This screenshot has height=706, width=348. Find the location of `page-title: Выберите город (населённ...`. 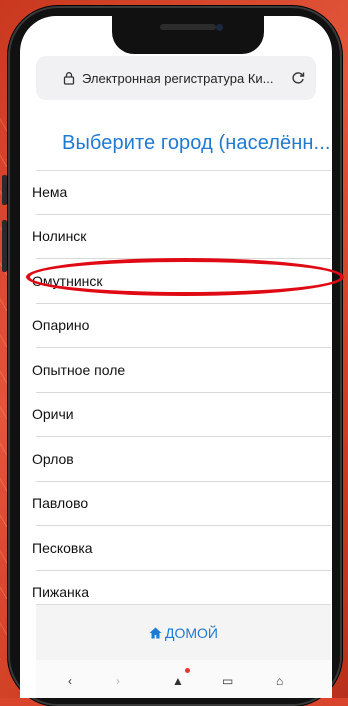

page-title: Выберите город (населённ... is located at coordinates (196, 143).